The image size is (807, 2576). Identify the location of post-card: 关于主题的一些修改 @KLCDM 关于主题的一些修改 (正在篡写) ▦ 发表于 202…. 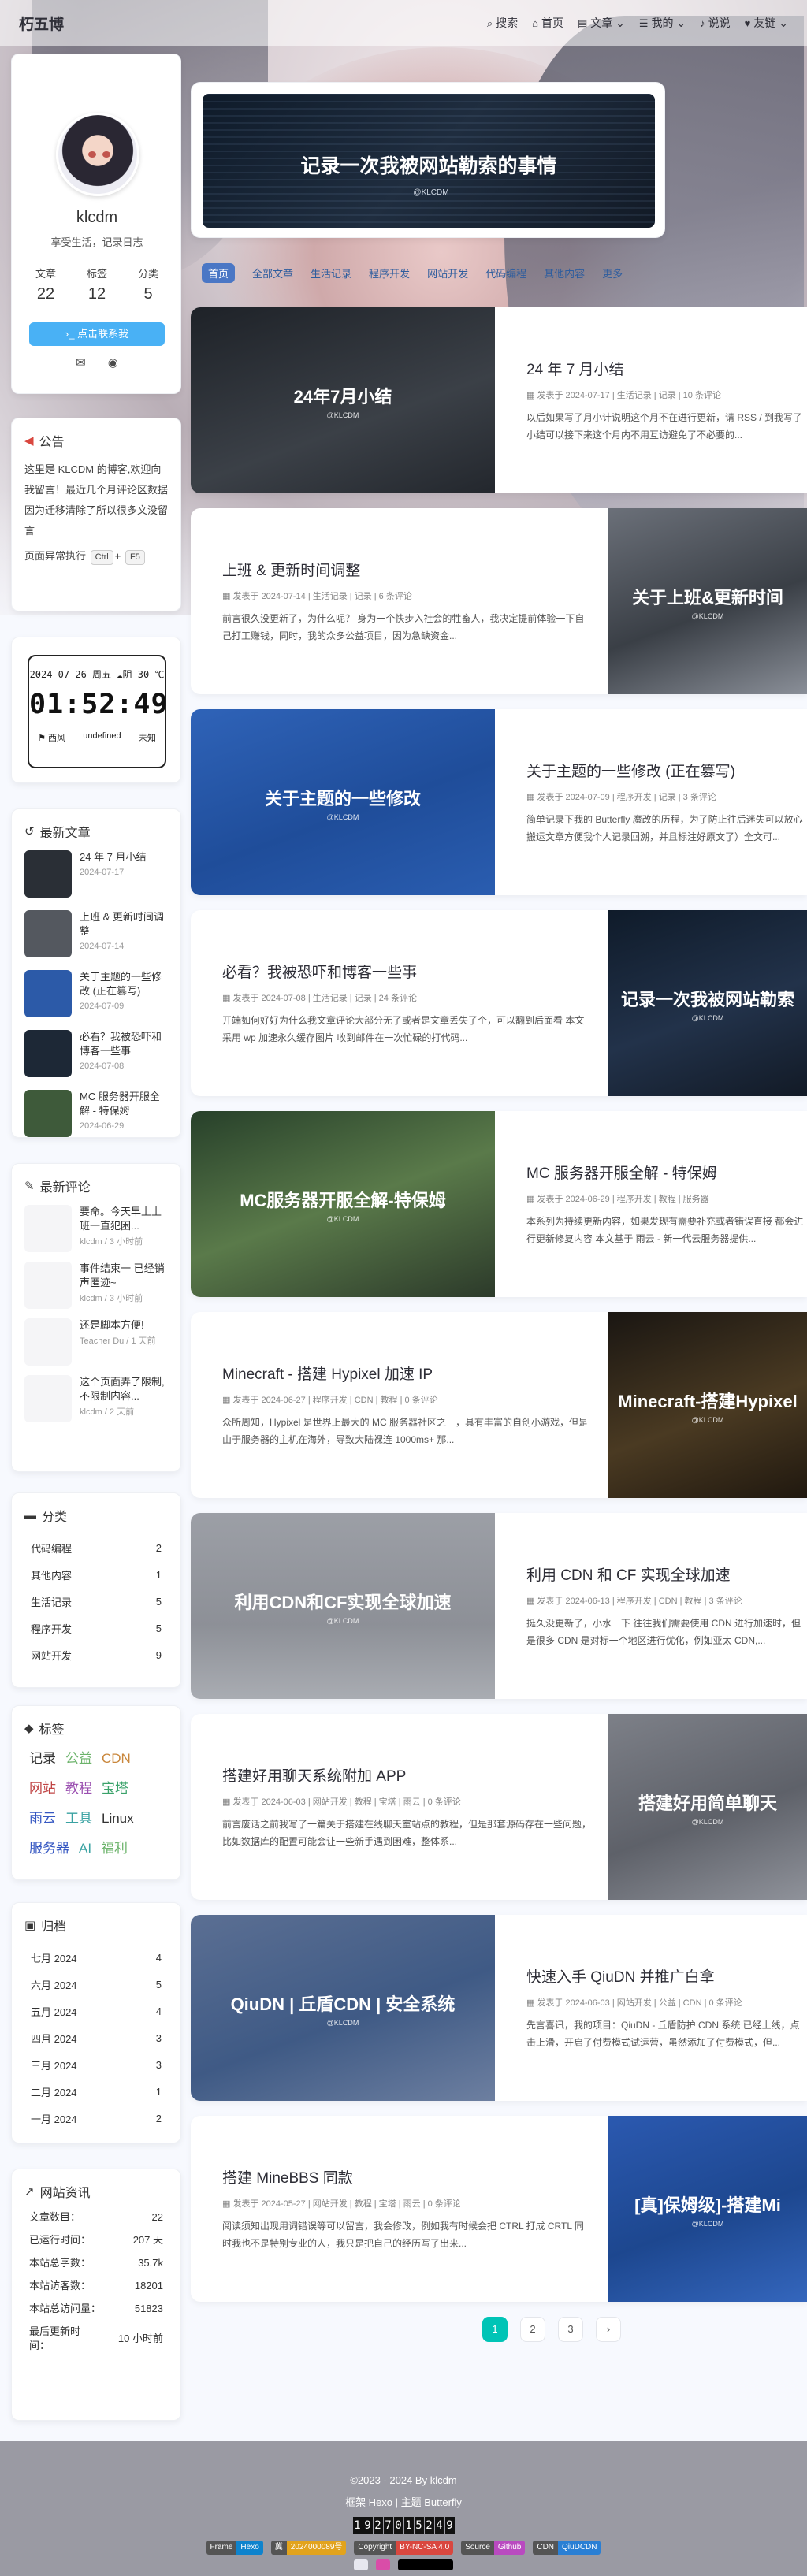
(499, 802).